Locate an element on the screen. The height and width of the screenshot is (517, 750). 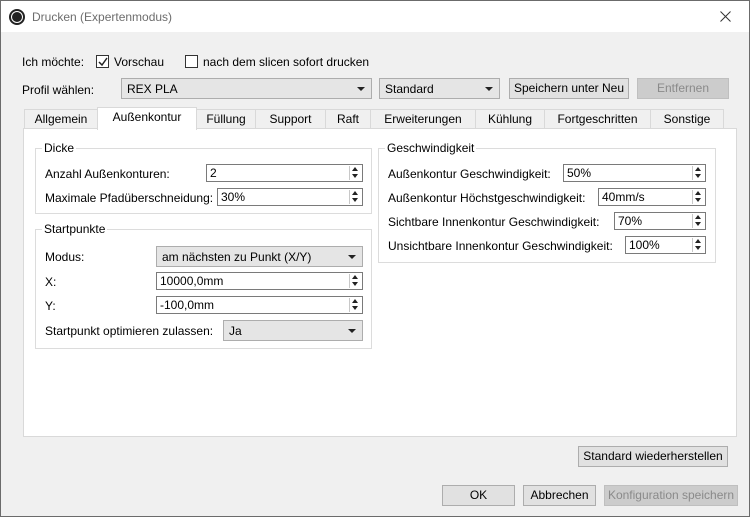
group-dicke-title: Dicke is located at coordinates (59, 148).